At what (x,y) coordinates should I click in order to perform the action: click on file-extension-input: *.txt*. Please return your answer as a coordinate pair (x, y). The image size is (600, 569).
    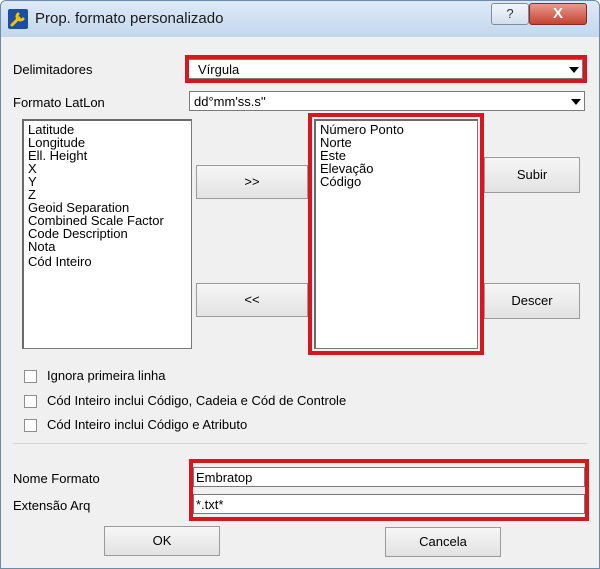
    Looking at the image, I should click on (389, 504).